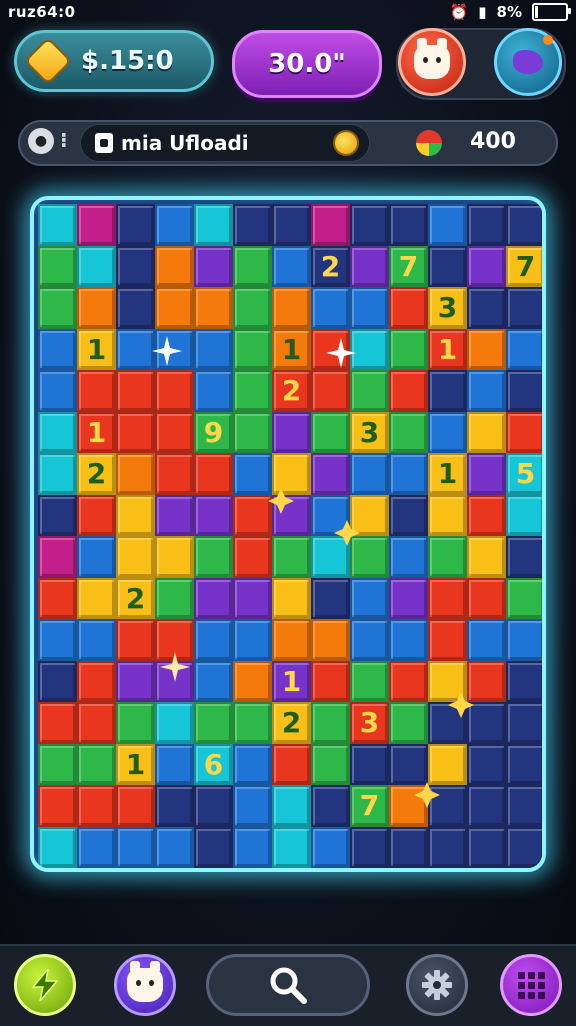  Describe the element at coordinates (213, 764) in the screenshot. I see `numbered-tile: 6` at that location.